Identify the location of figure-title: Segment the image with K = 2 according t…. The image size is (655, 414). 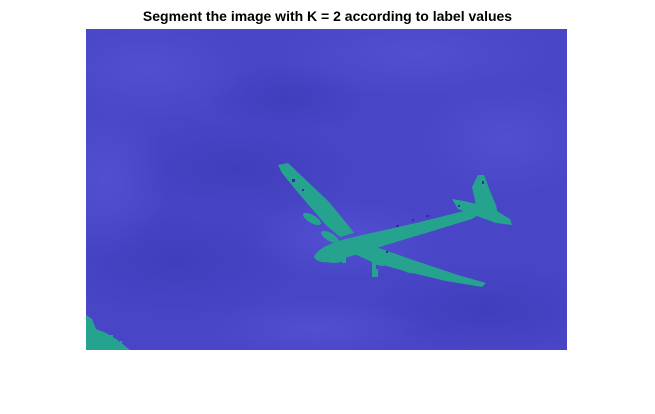
(327, 16).